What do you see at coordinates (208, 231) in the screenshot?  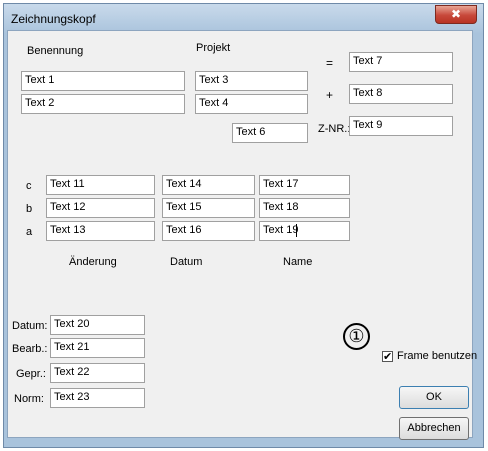 I see `text16-field: Text 16` at bounding box center [208, 231].